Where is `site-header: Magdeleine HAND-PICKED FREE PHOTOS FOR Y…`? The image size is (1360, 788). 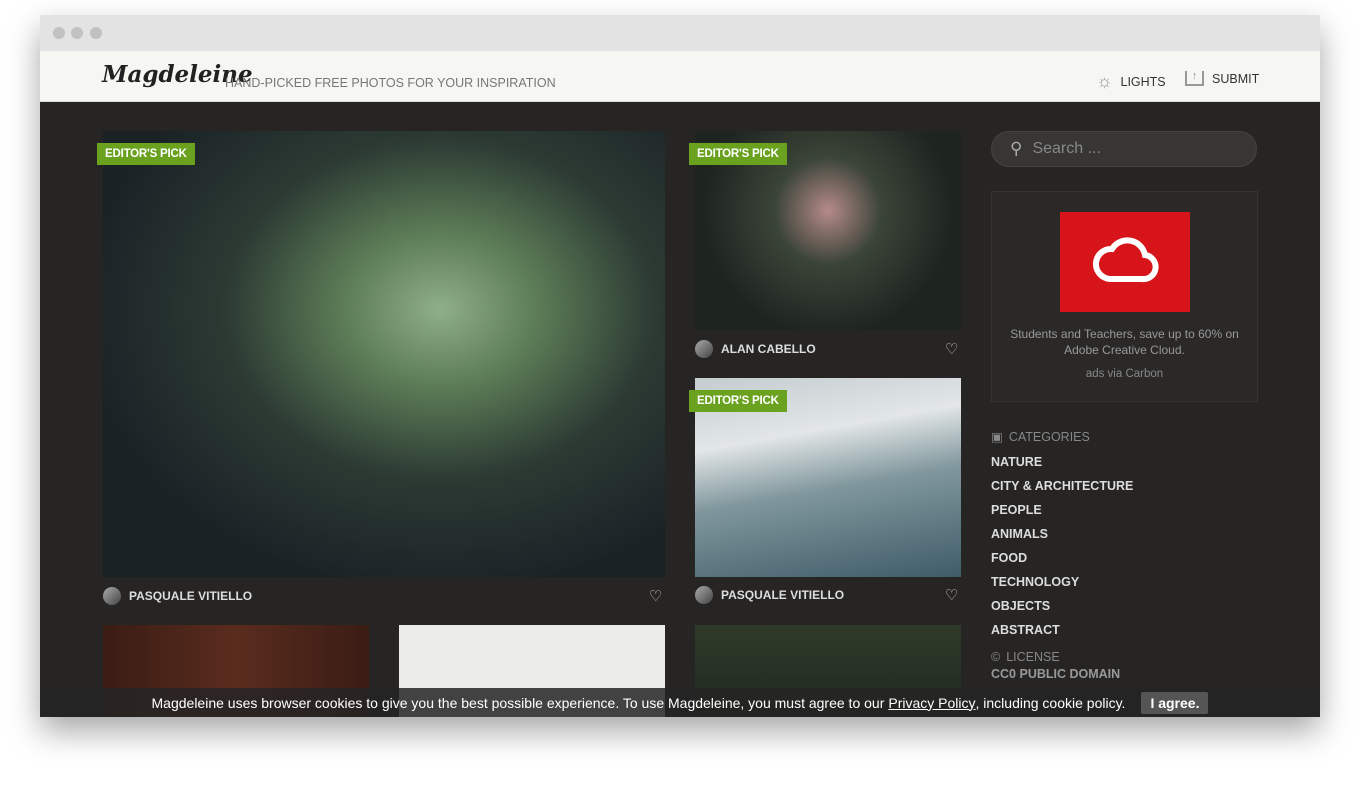 site-header: Magdeleine HAND-PICKED FREE PHOTOS FOR Y… is located at coordinates (680, 76).